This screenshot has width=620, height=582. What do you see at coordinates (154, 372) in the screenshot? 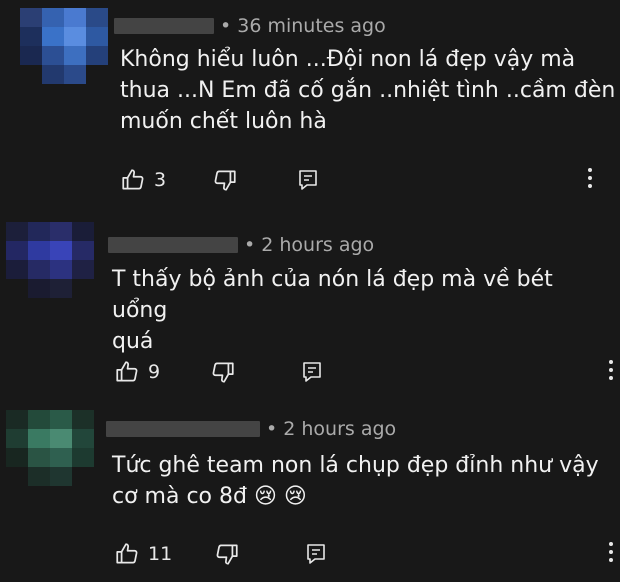
I see `like-count: 9` at bounding box center [154, 372].